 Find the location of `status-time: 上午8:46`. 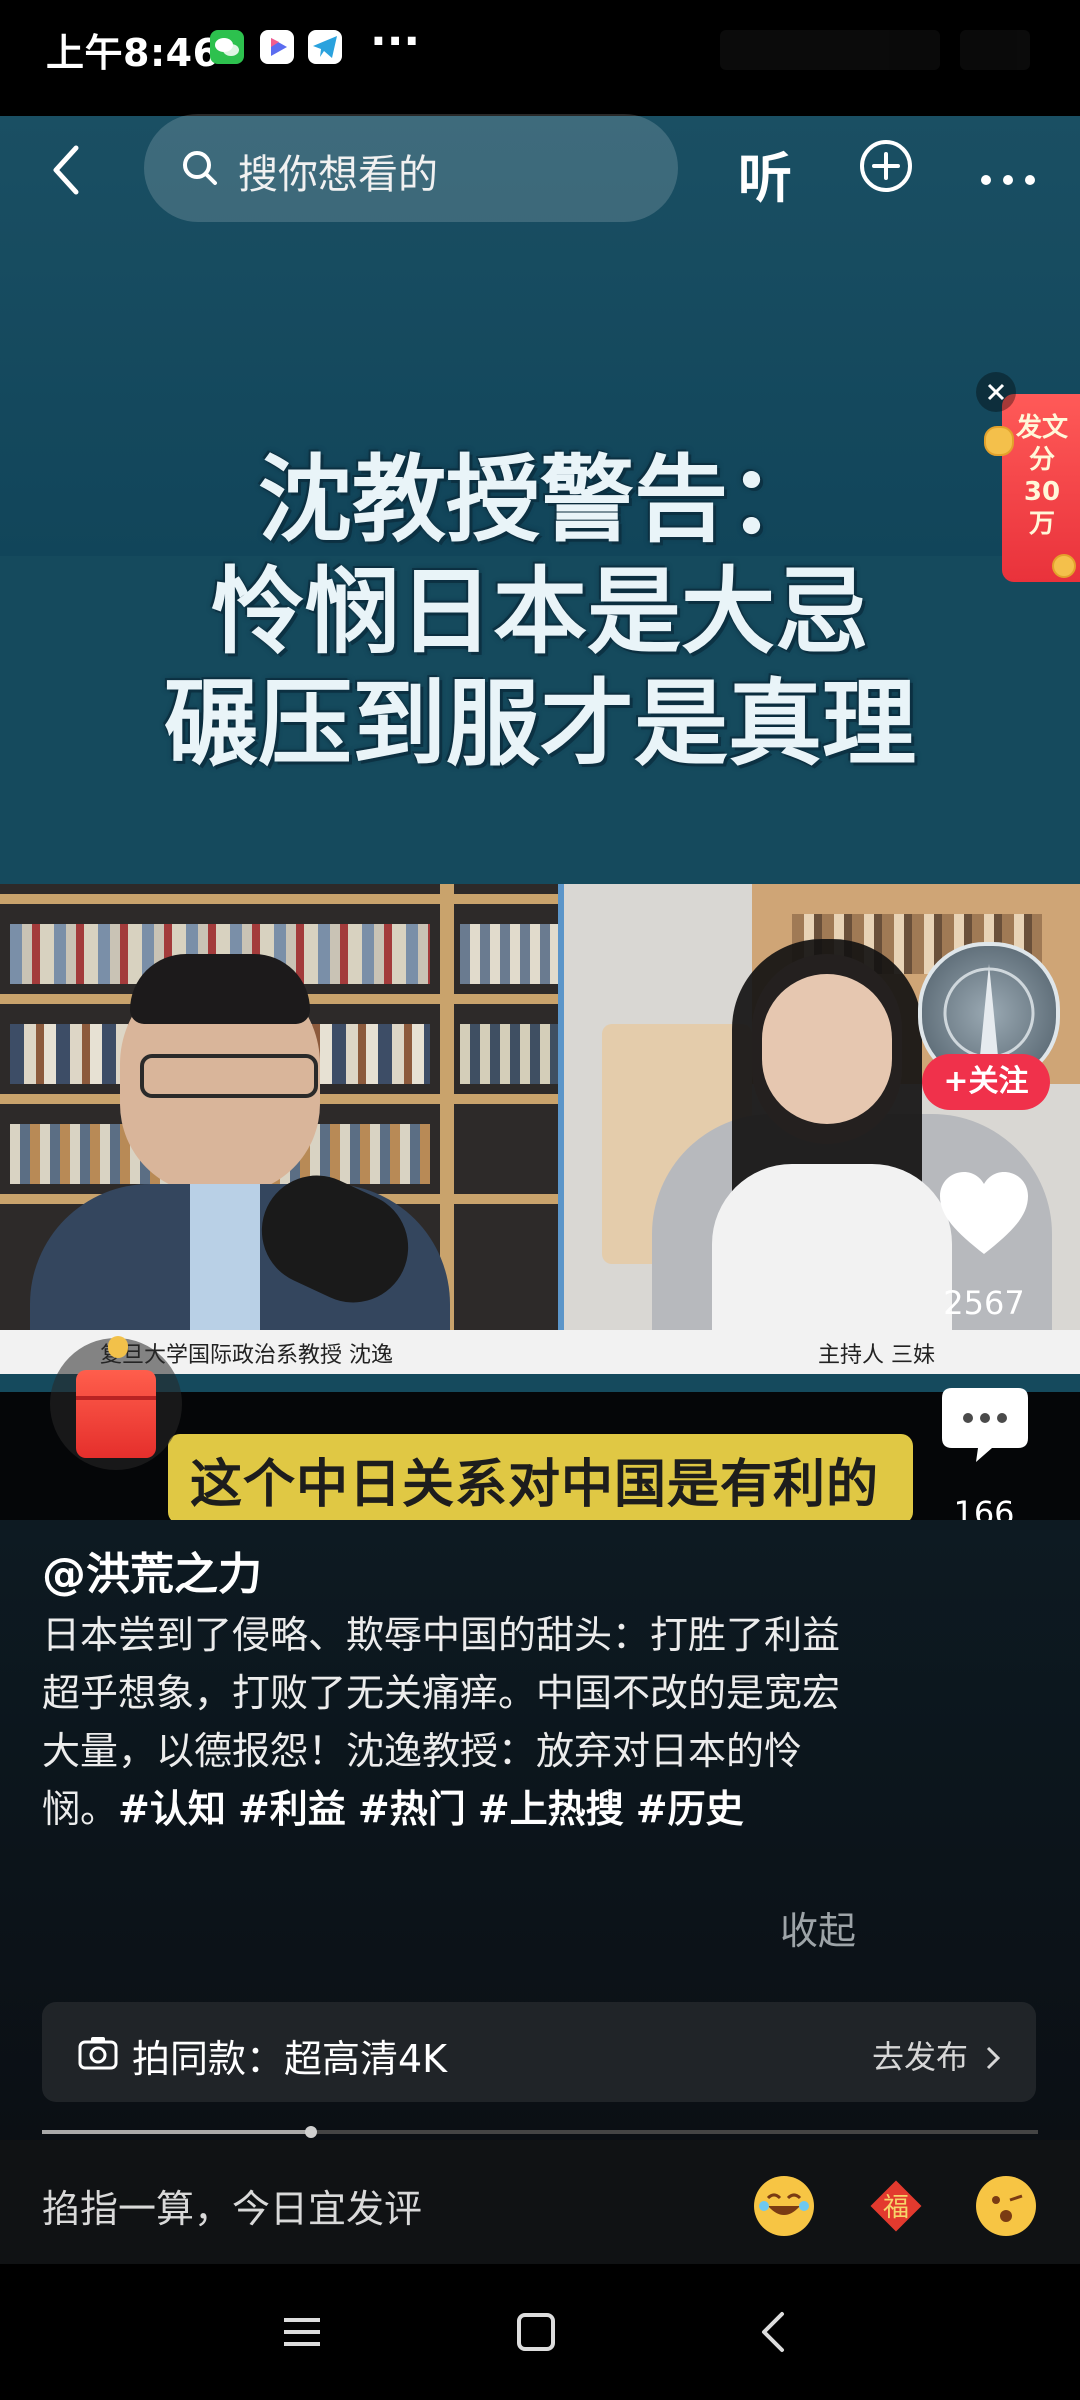

status-time: 上午8:46 is located at coordinates (133, 53).